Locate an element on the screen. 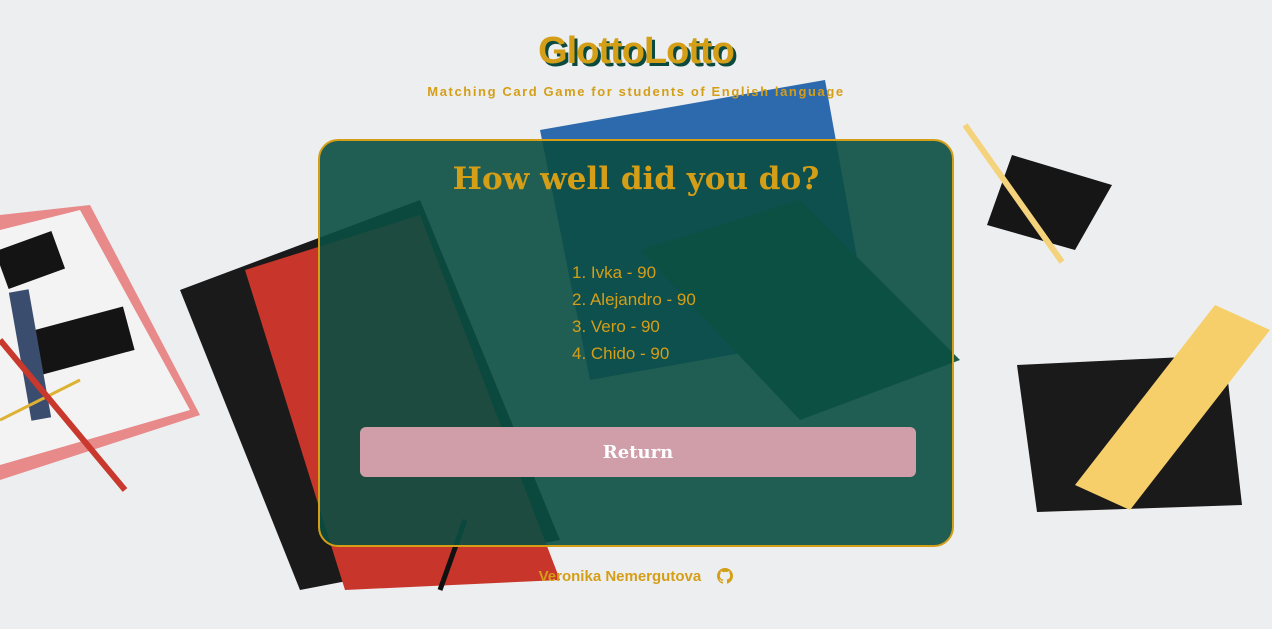  book-illustration is located at coordinates (100, 348).